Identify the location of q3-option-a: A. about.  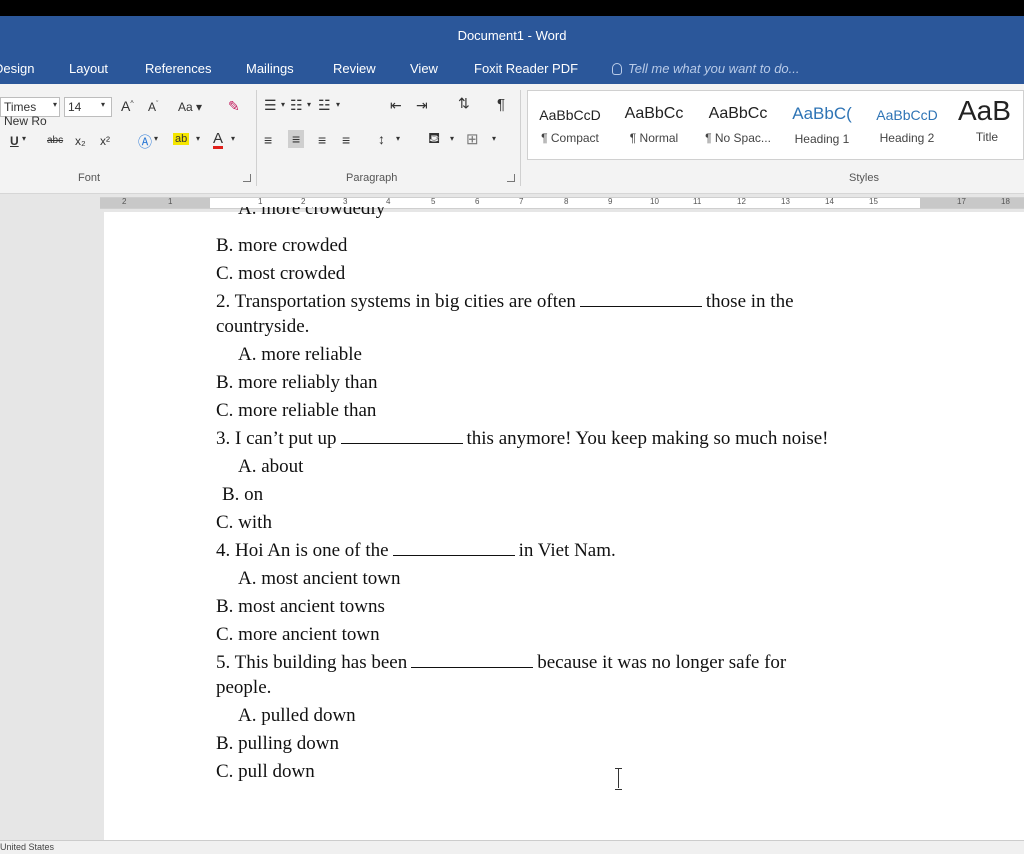
(271, 466).